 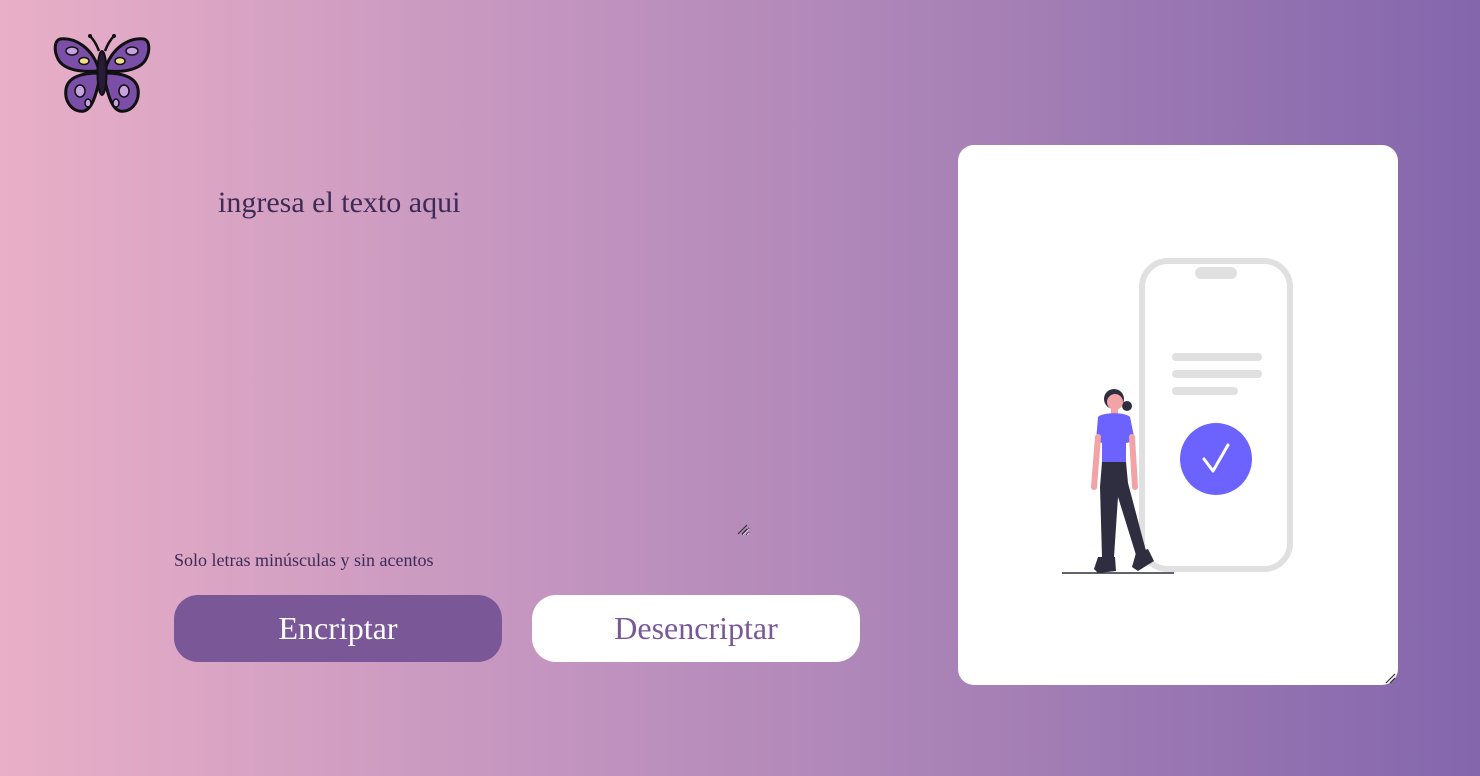 I want to click on person-phone-checkmark-icon, so click(x=1178, y=415).